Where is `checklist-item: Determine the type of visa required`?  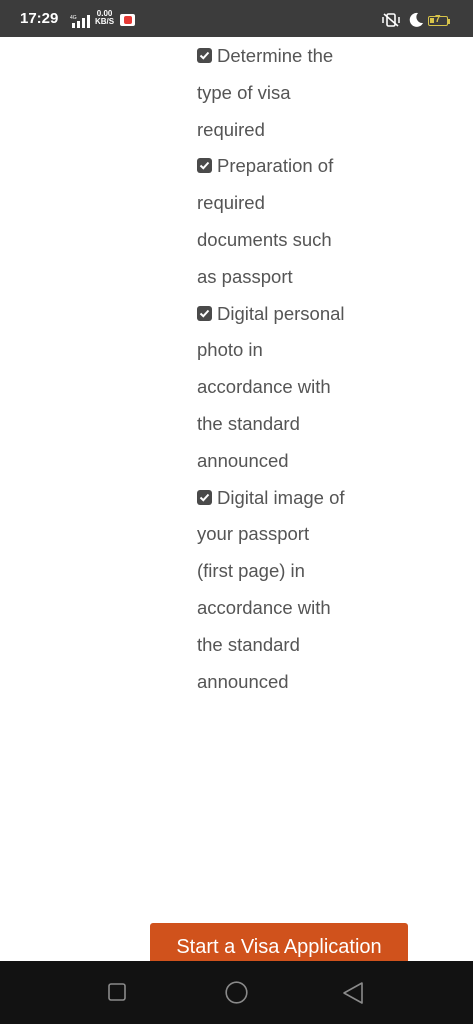
checklist-item: Determine the type of visa required is located at coordinates (272, 93).